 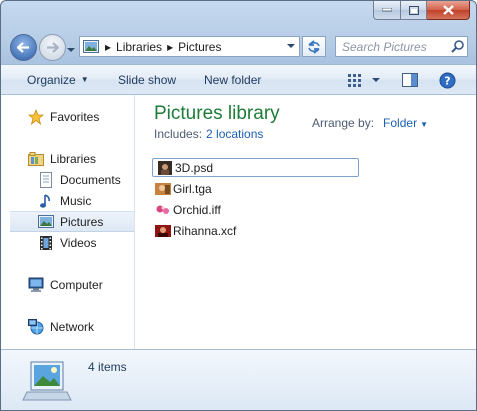 I want to click on help-button: ?, so click(x=447, y=80).